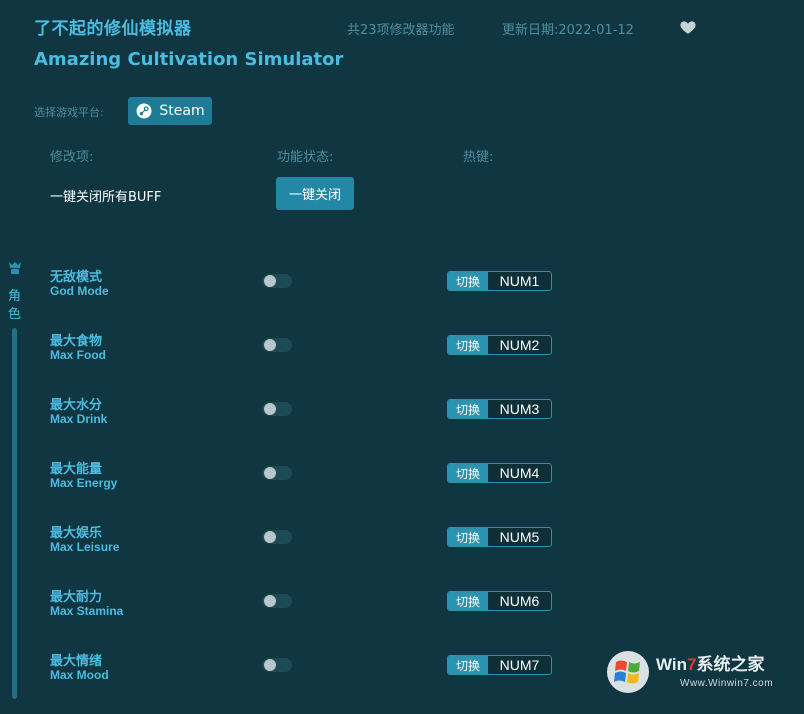 This screenshot has height=714, width=804. What do you see at coordinates (628, 672) in the screenshot?
I see `windows-logo-icon` at bounding box center [628, 672].